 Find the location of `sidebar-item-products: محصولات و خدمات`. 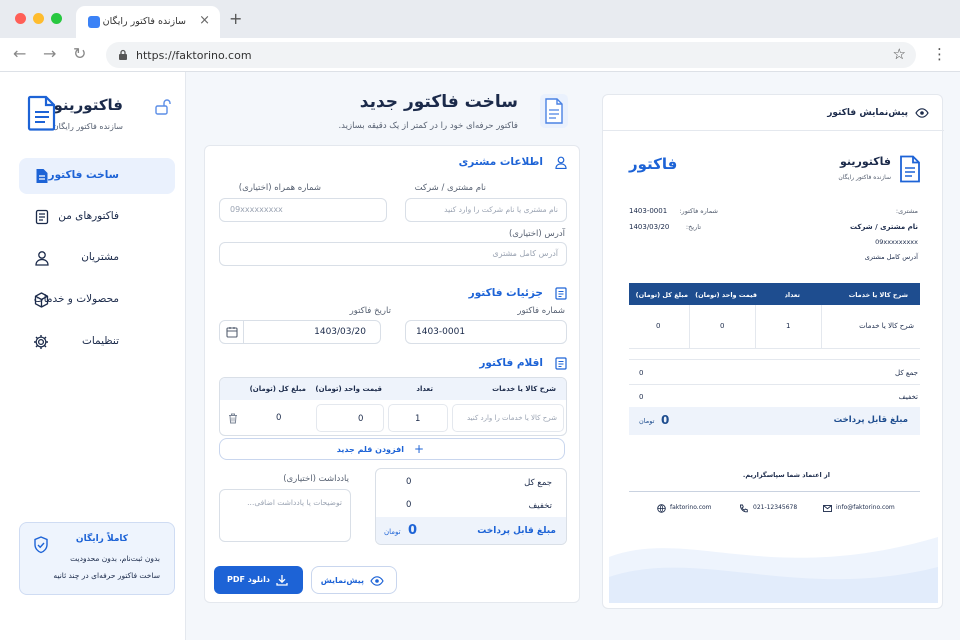

sidebar-item-products: محصولات و خدمات is located at coordinates (97, 300).